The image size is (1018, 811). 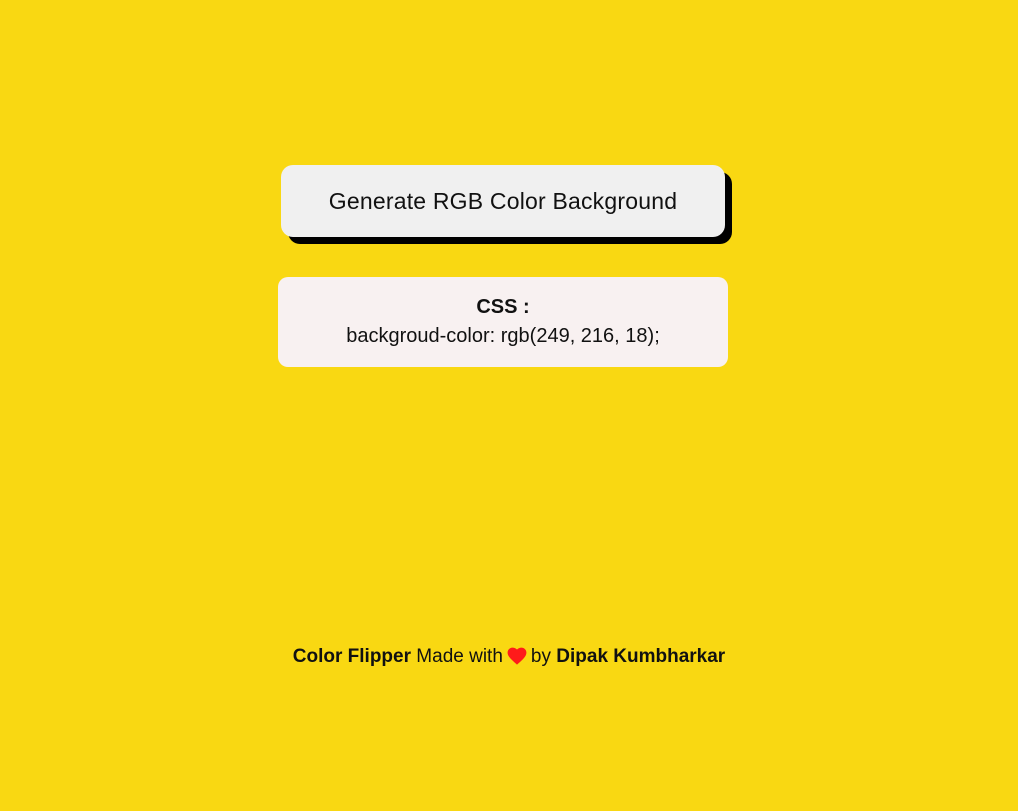 I want to click on css-title: CSS :, so click(x=503, y=307).